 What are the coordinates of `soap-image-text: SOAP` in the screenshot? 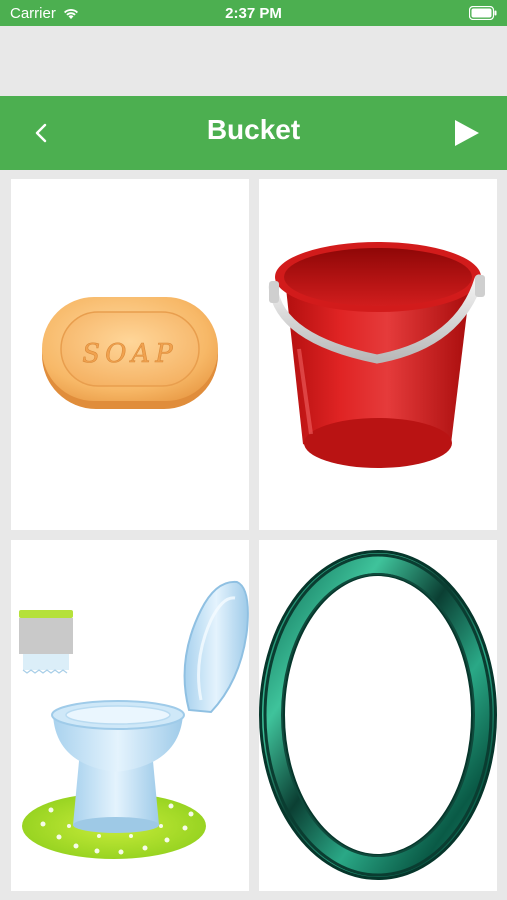 It's located at (129, 354).